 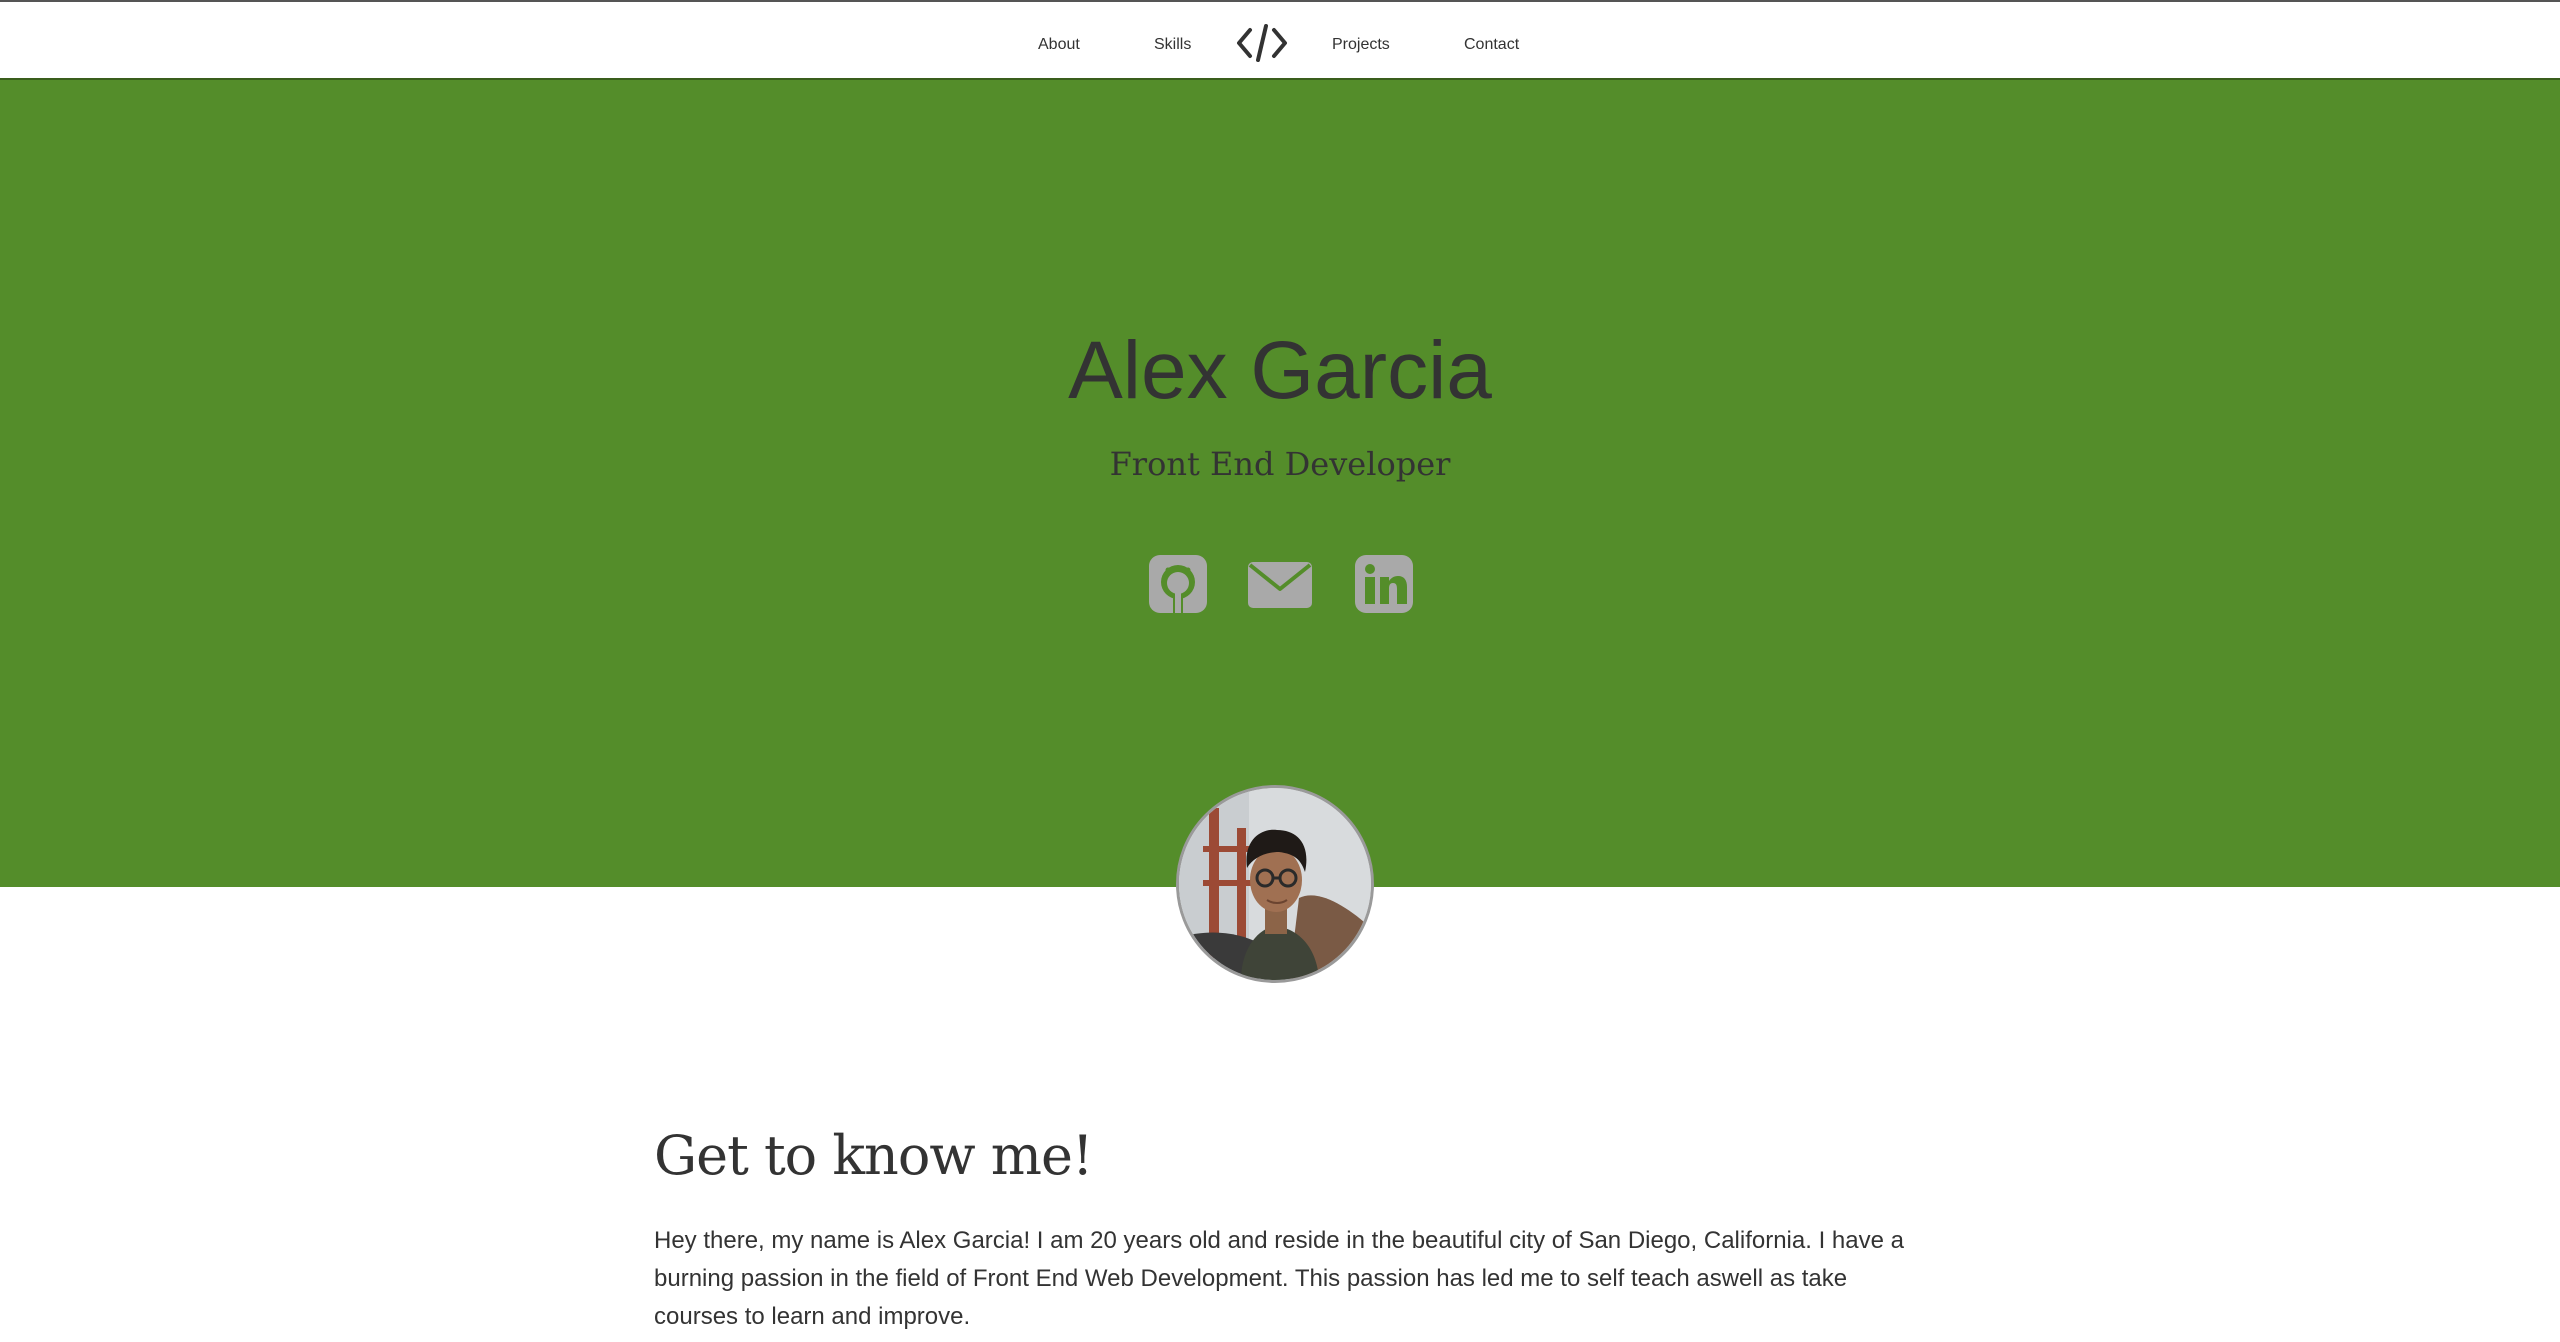 What do you see at coordinates (1279, 584) in the screenshot?
I see `envelope-icon` at bounding box center [1279, 584].